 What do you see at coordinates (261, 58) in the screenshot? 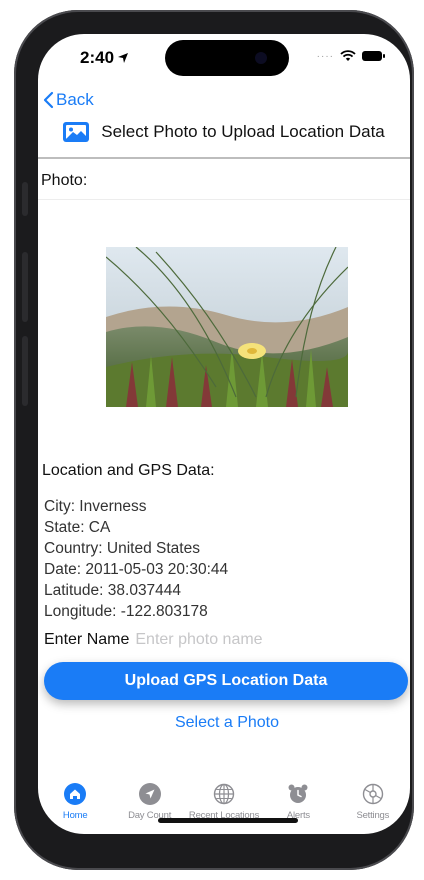
I see `camera-icon` at bounding box center [261, 58].